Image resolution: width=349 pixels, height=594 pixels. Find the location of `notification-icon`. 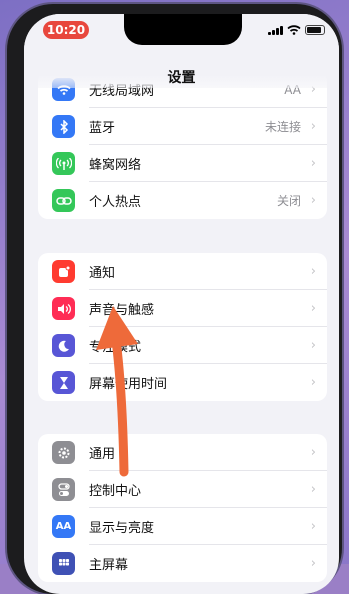

notification-icon is located at coordinates (63, 271).